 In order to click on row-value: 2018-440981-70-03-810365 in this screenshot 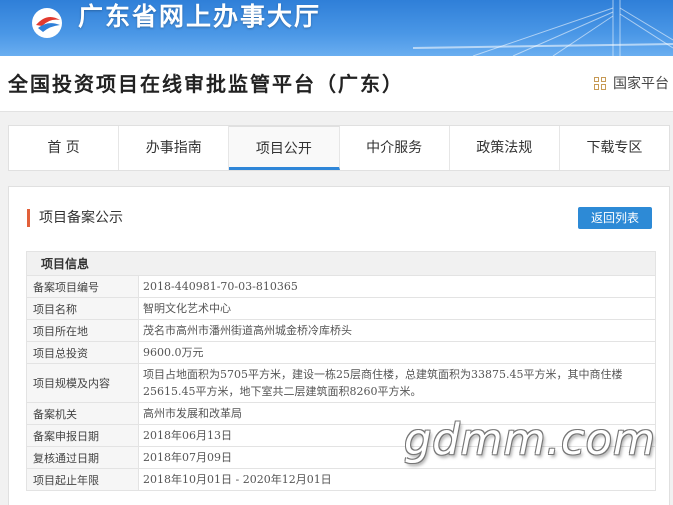, I will do `click(397, 286)`.